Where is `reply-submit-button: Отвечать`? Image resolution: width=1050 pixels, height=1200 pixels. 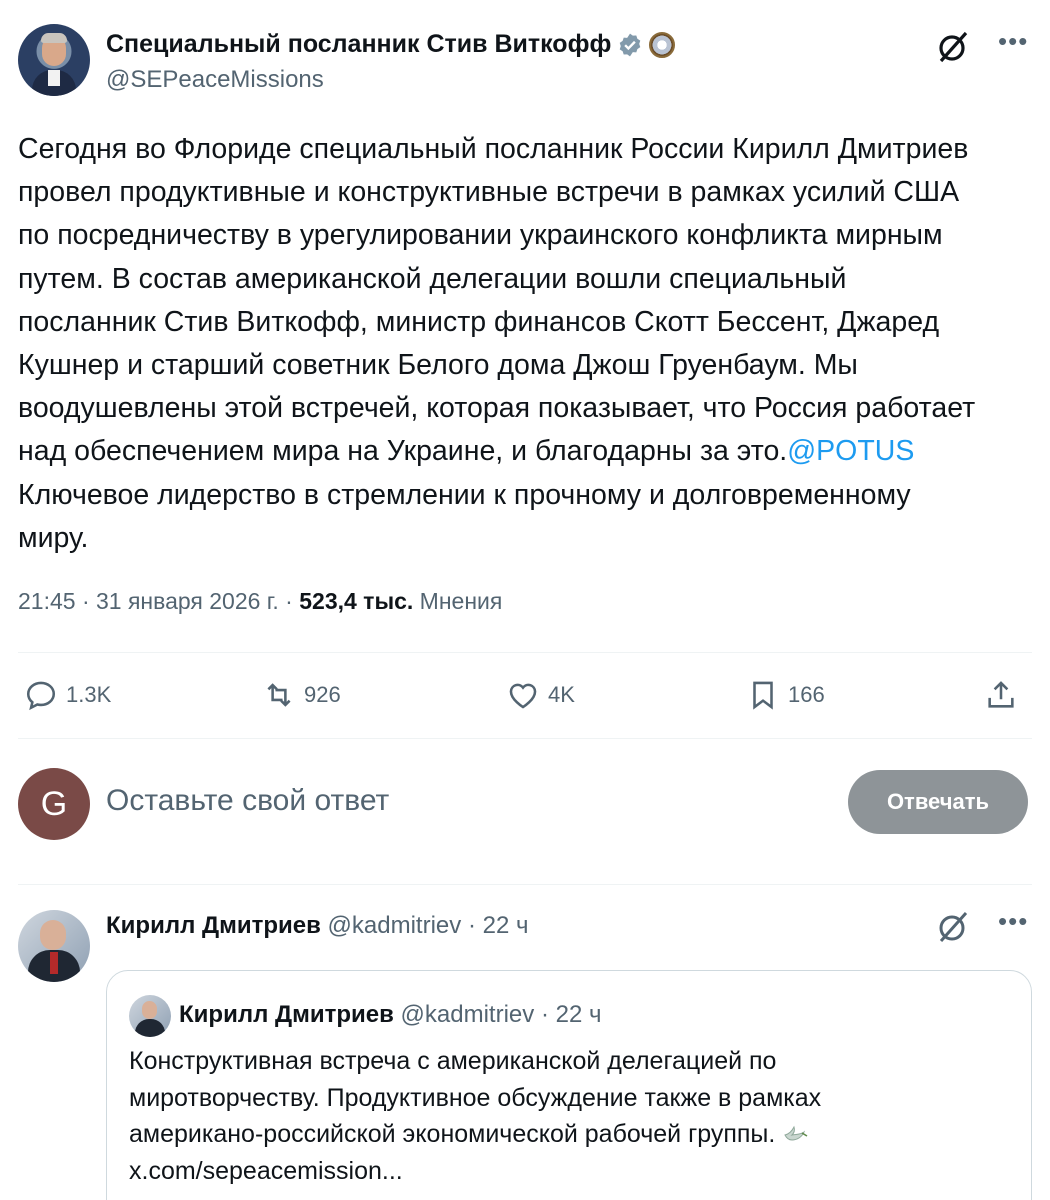
reply-submit-button: Отвечать is located at coordinates (938, 802).